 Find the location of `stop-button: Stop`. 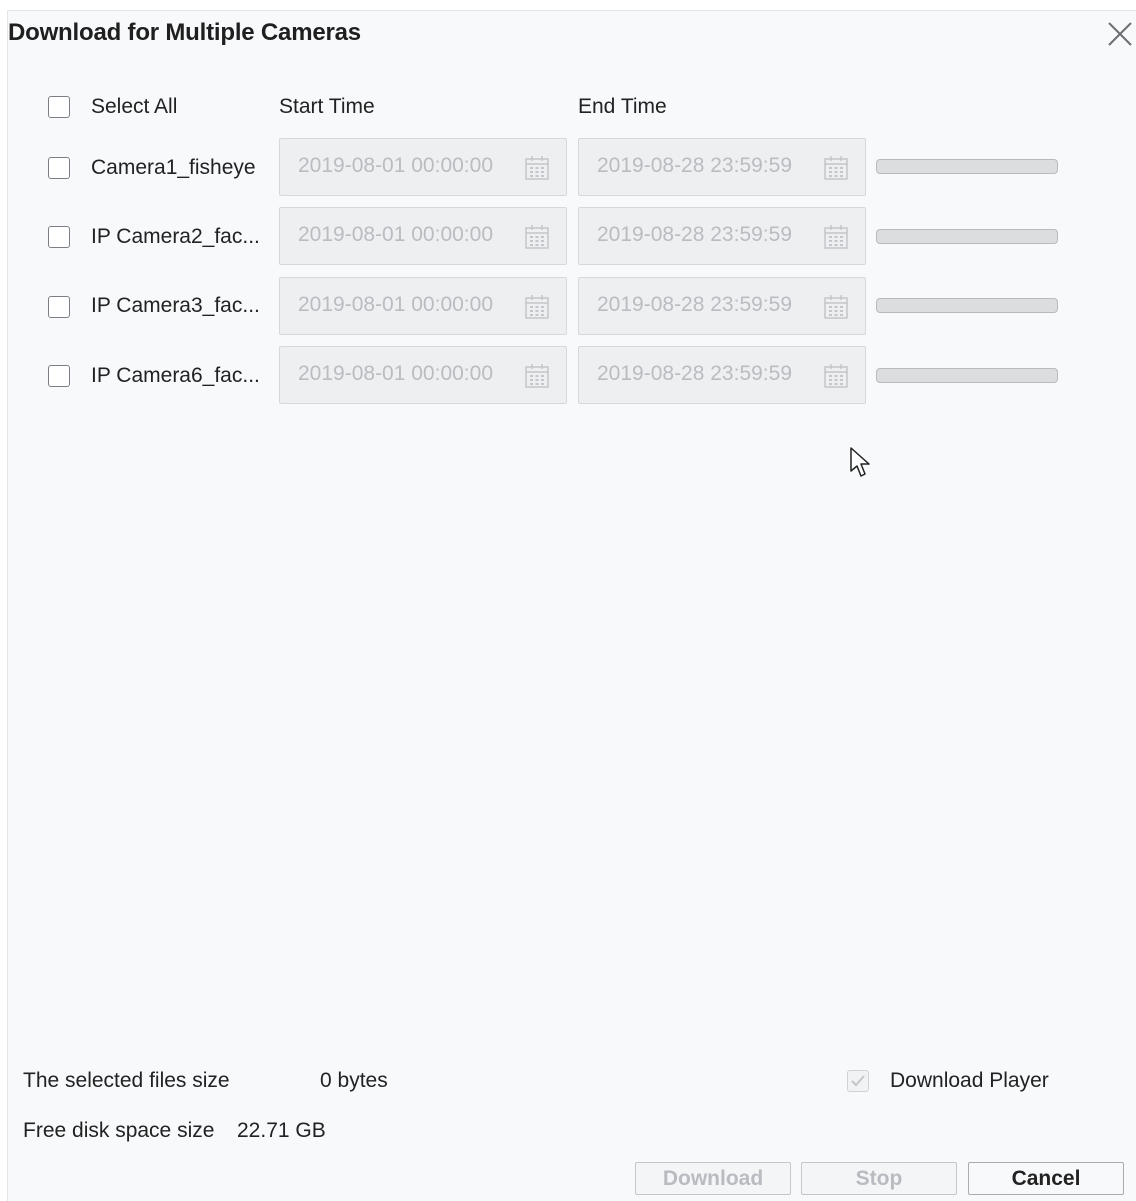

stop-button: Stop is located at coordinates (879, 1178).